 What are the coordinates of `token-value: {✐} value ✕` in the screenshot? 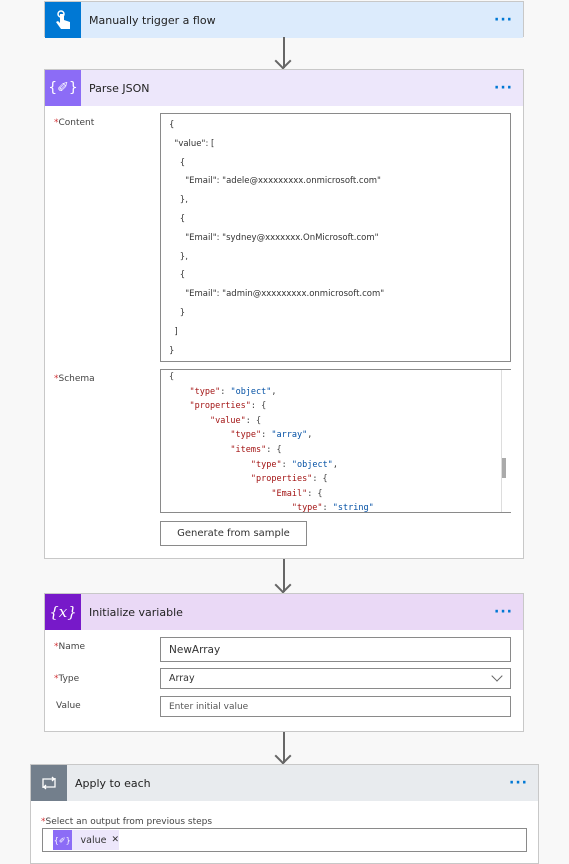 It's located at (86, 840).